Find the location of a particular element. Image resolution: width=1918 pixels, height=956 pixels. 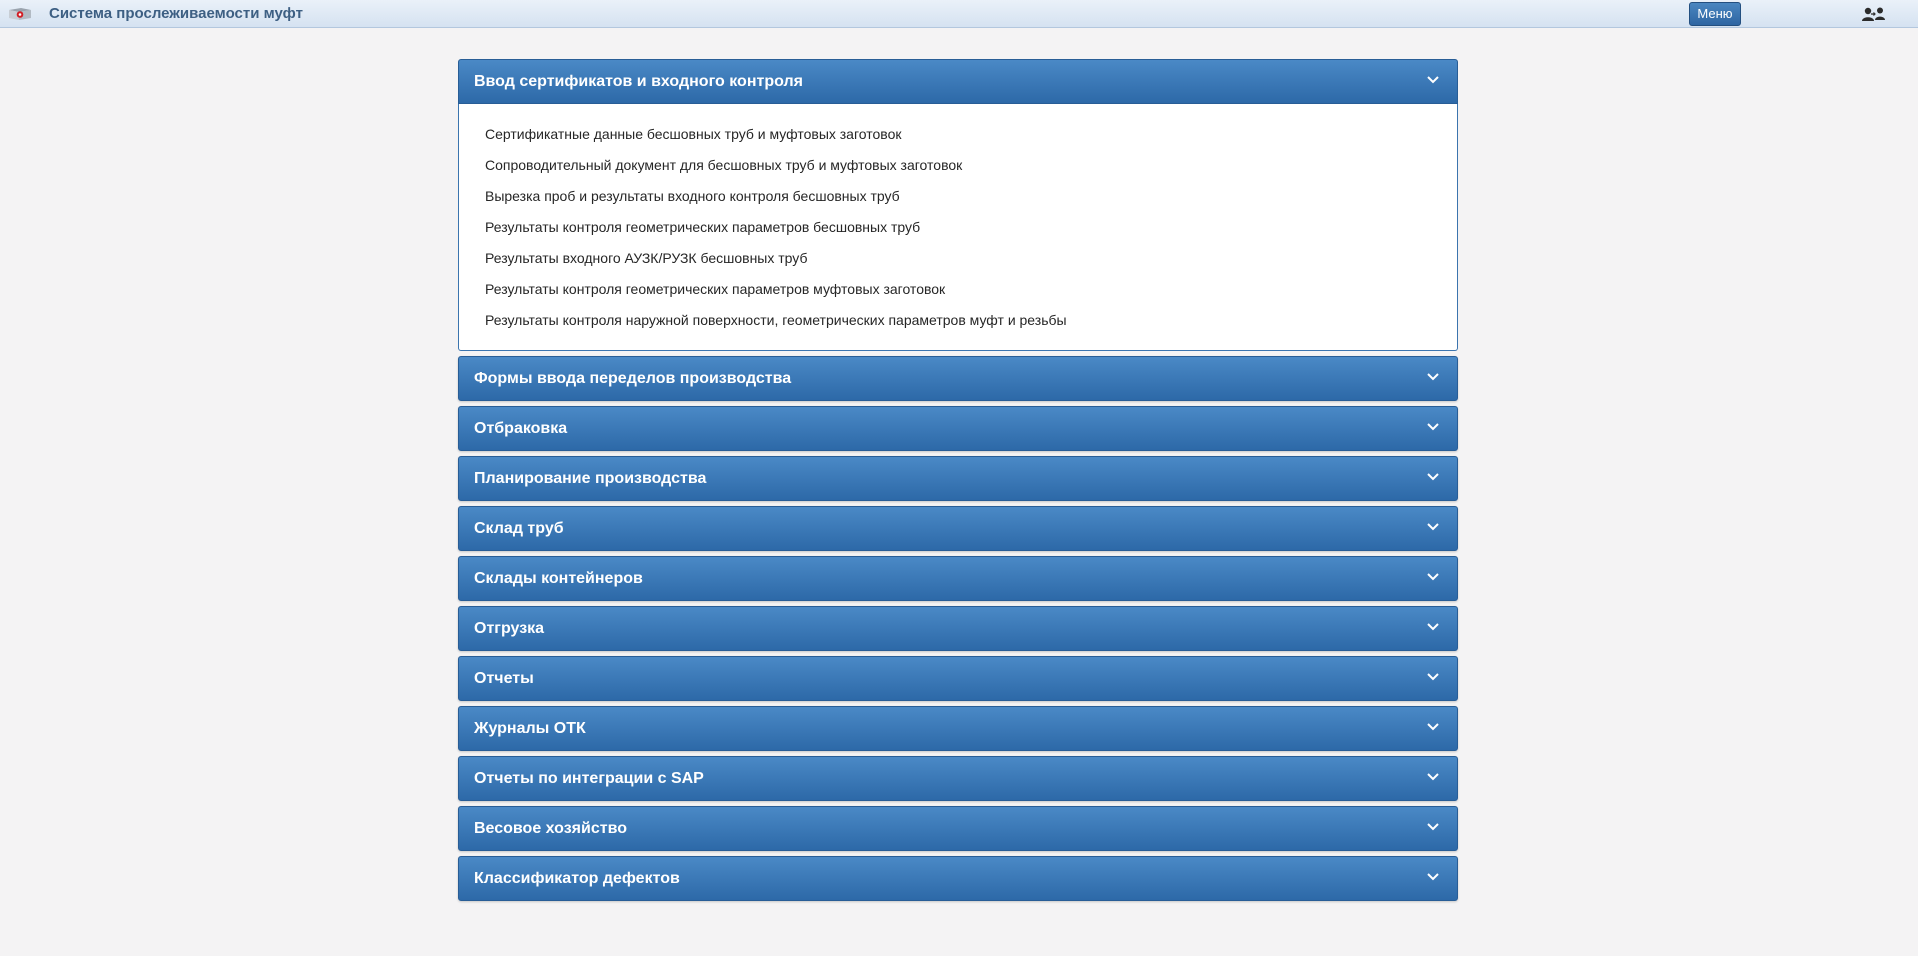

section-container-warehouses: Склады контейнеров is located at coordinates (958, 578).